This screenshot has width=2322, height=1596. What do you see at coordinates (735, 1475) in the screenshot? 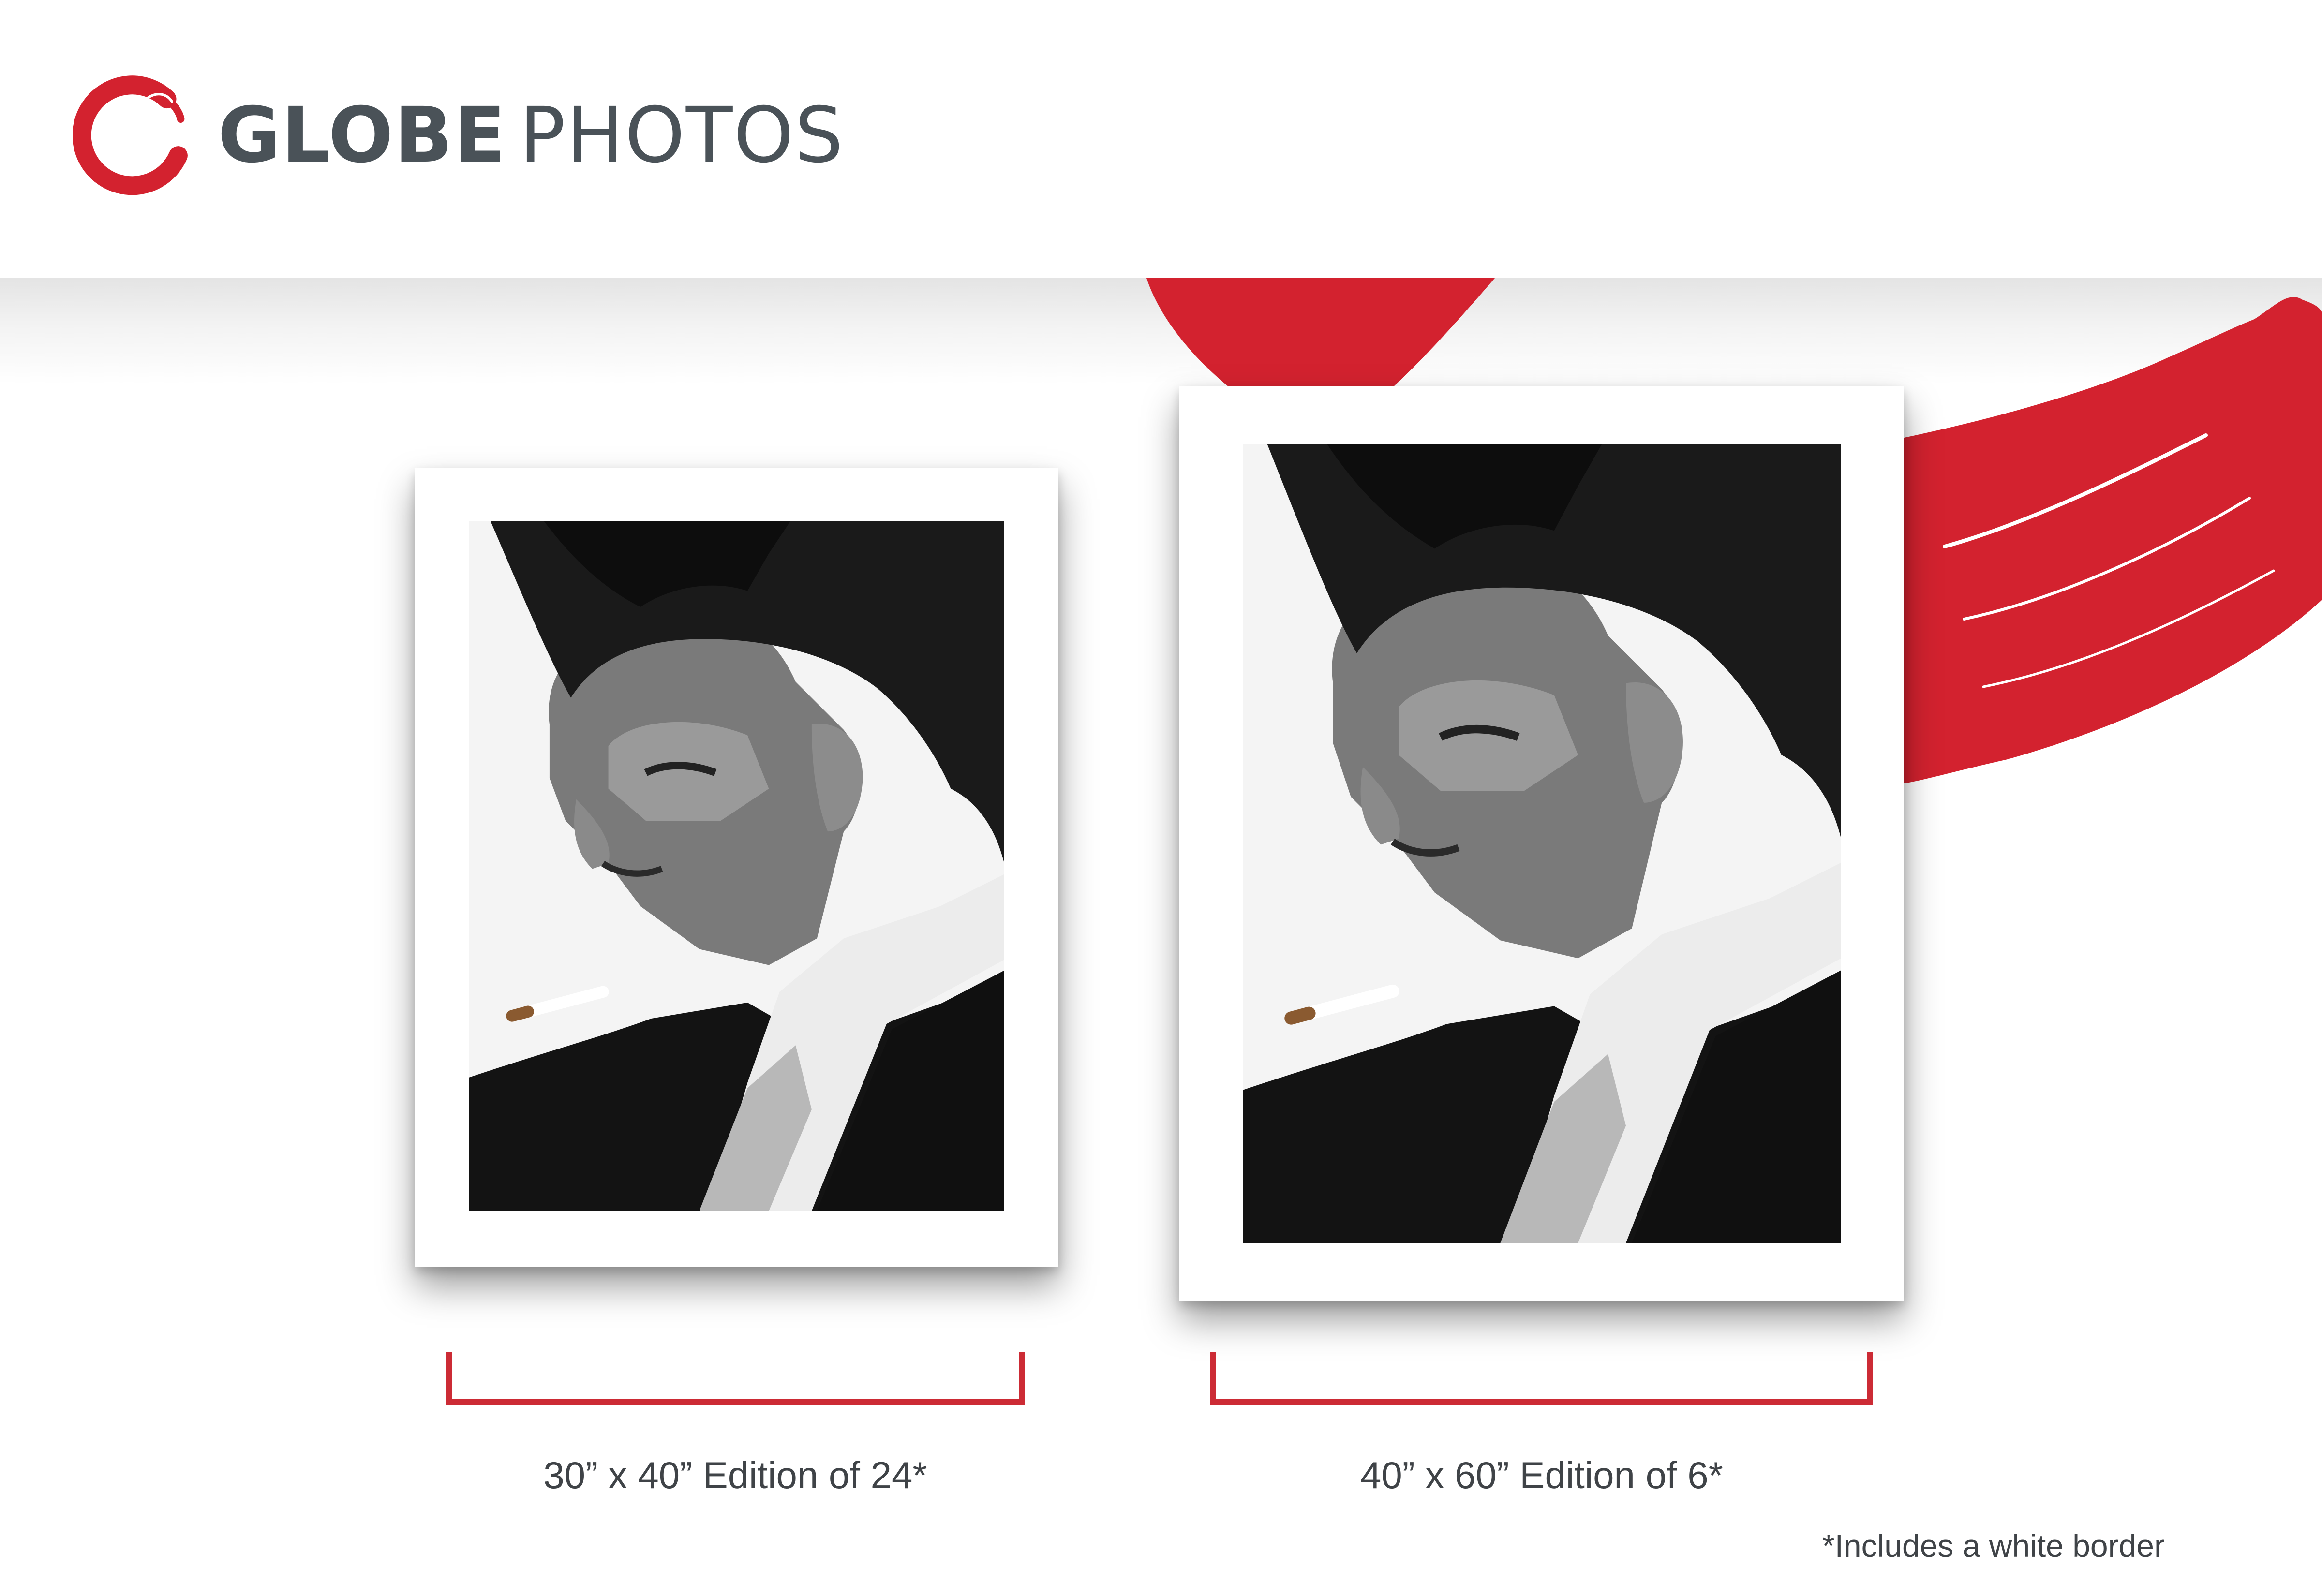
I see `edition-label-small: 30” x 40” Edition of 24*` at bounding box center [735, 1475].